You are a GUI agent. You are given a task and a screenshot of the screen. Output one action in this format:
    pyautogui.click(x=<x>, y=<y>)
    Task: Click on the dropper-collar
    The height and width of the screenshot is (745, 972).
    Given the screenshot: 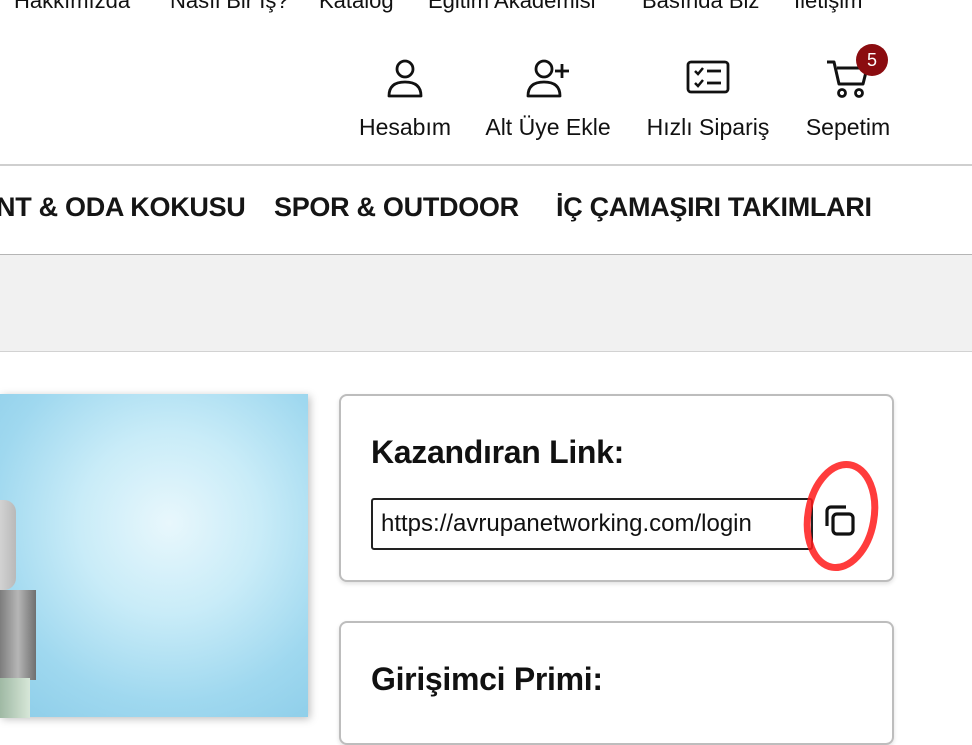 What is the action you would take?
    pyautogui.click(x=18, y=635)
    